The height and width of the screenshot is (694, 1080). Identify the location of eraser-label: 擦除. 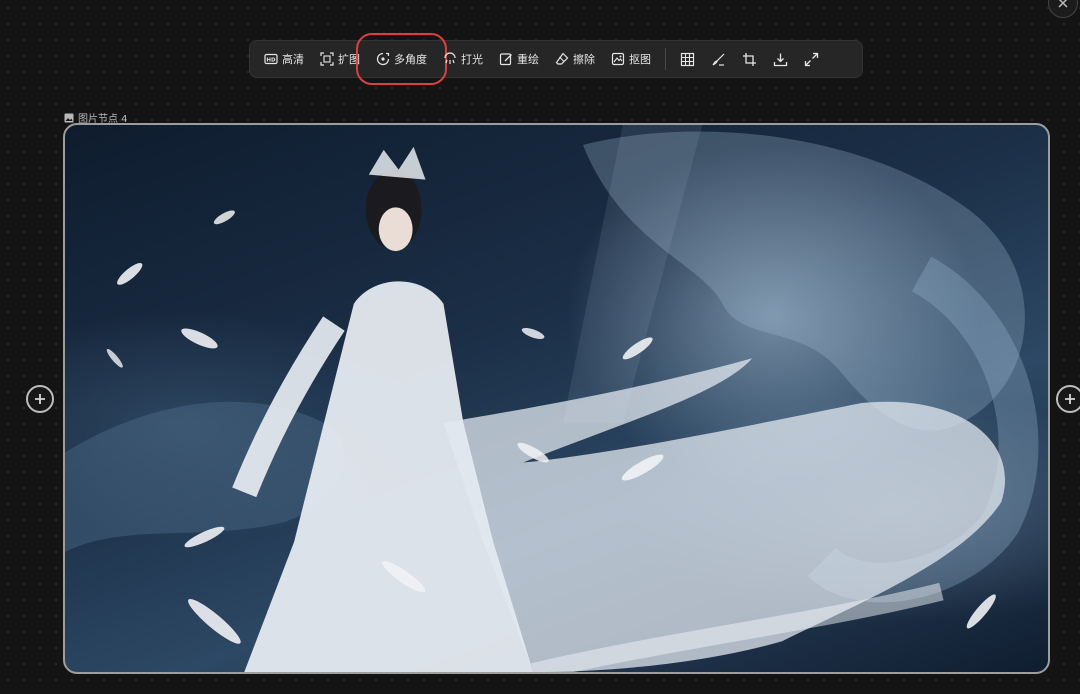
(584, 59).